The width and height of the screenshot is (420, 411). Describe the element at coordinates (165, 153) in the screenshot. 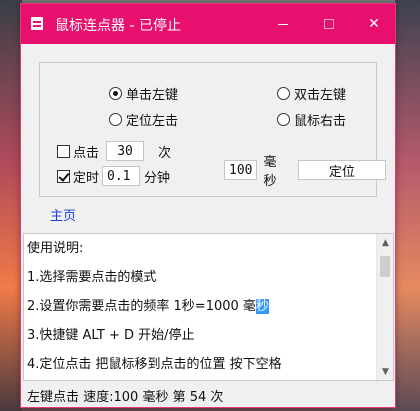

I see `click-count-unit: 次` at that location.